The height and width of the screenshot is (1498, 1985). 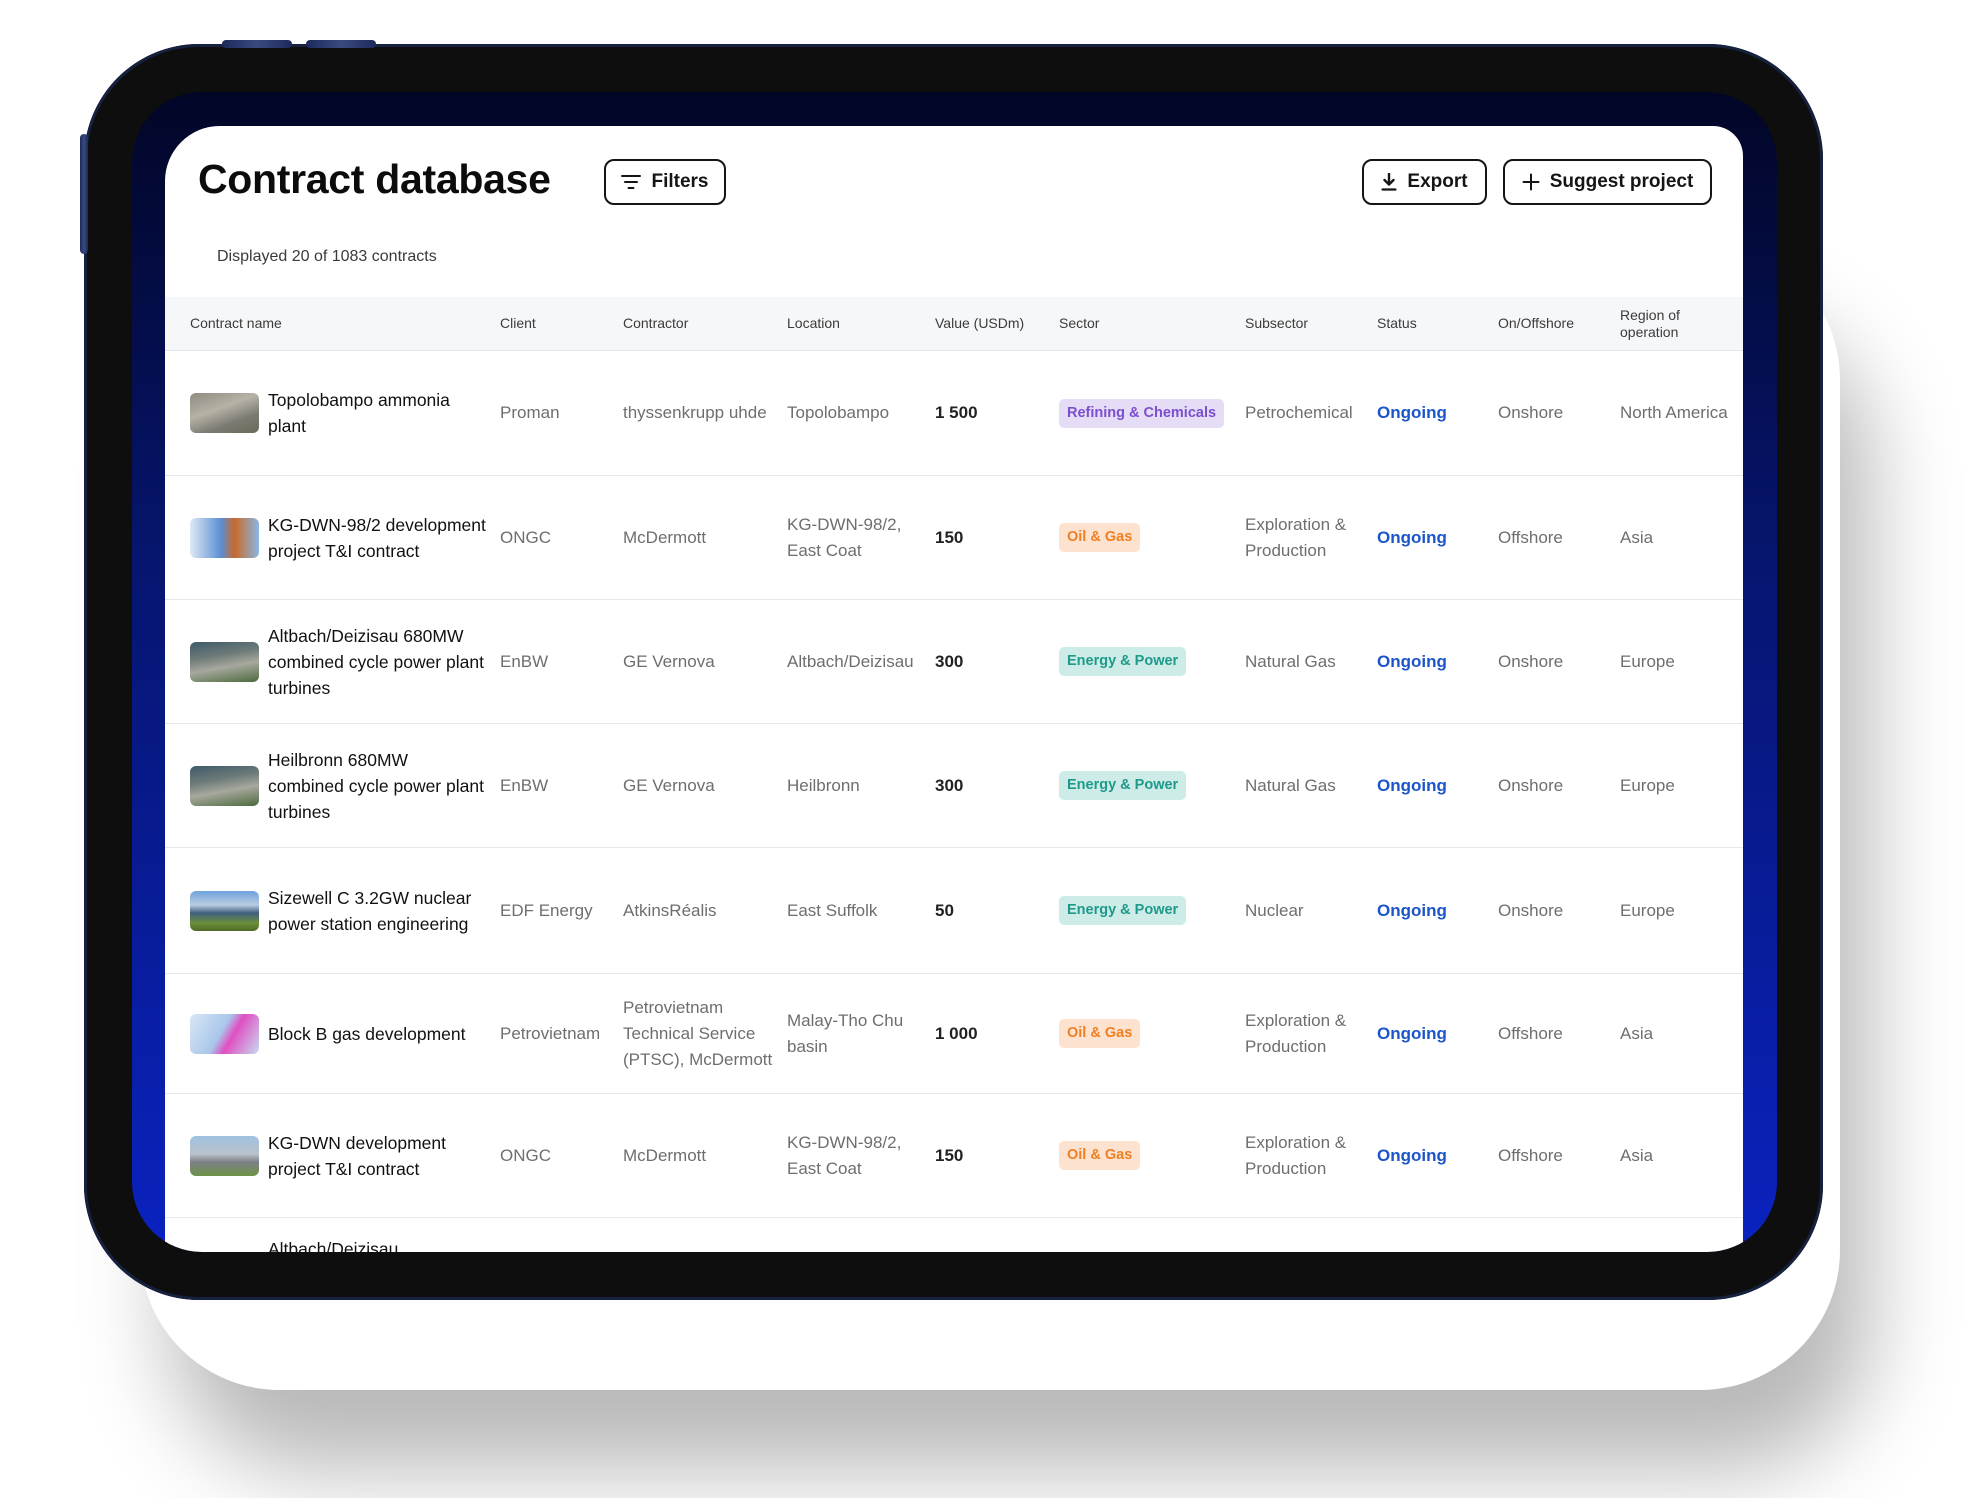 What do you see at coordinates (1555, 1235) in the screenshot?
I see `on-offshore-cell` at bounding box center [1555, 1235].